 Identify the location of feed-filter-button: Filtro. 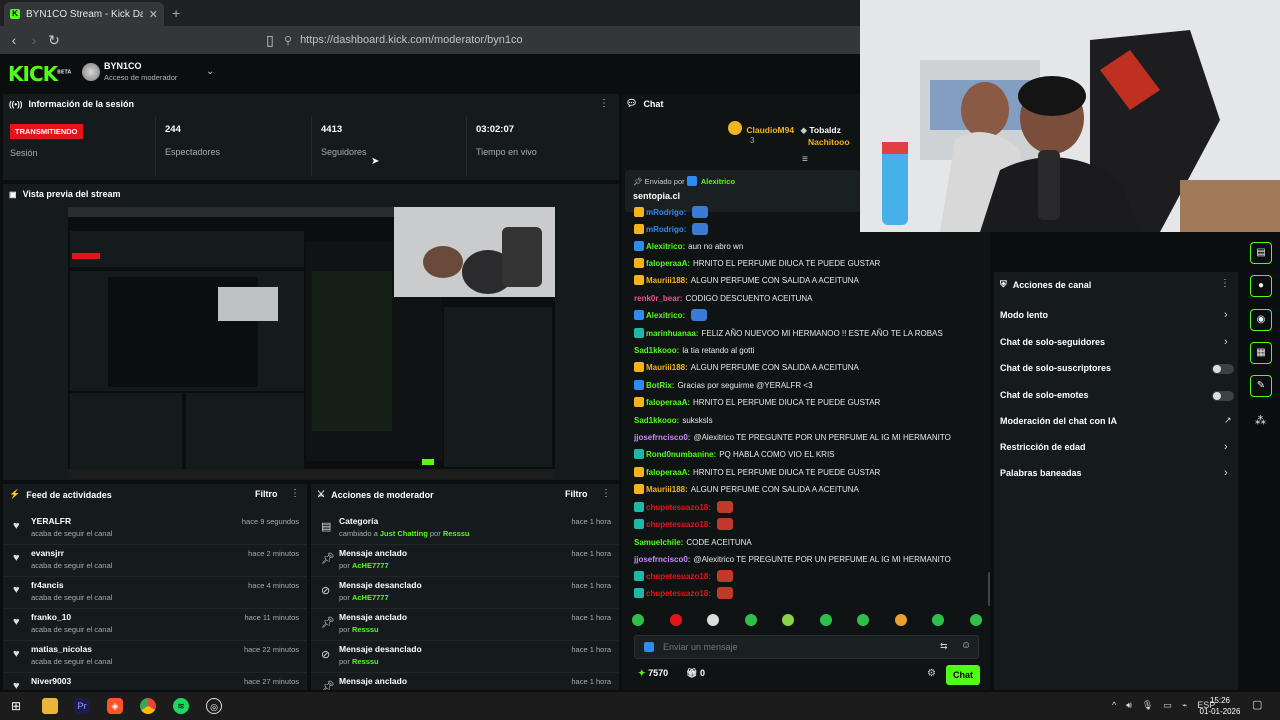
(266, 494).